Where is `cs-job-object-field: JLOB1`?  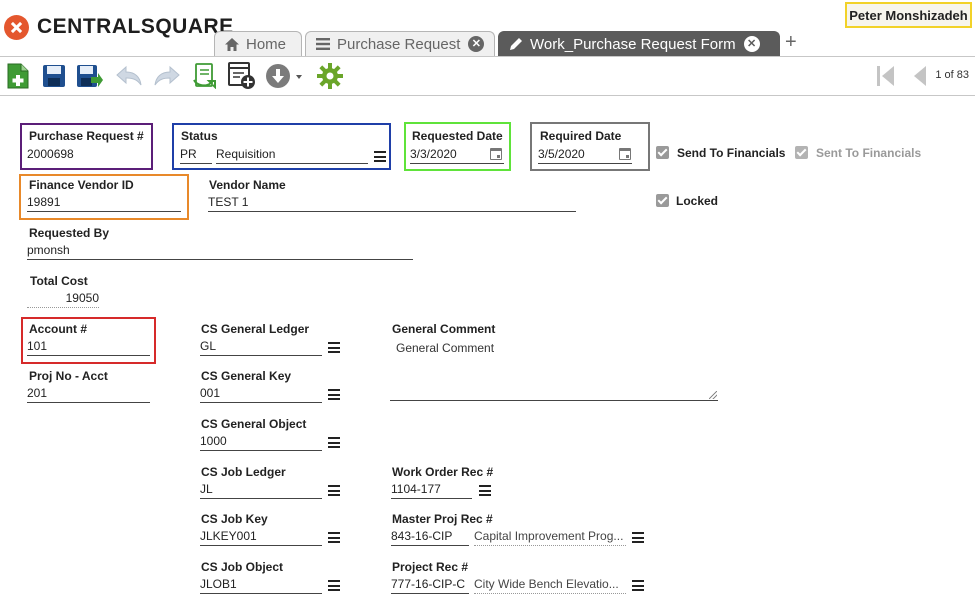
cs-job-object-field: JLOB1 is located at coordinates (261, 585).